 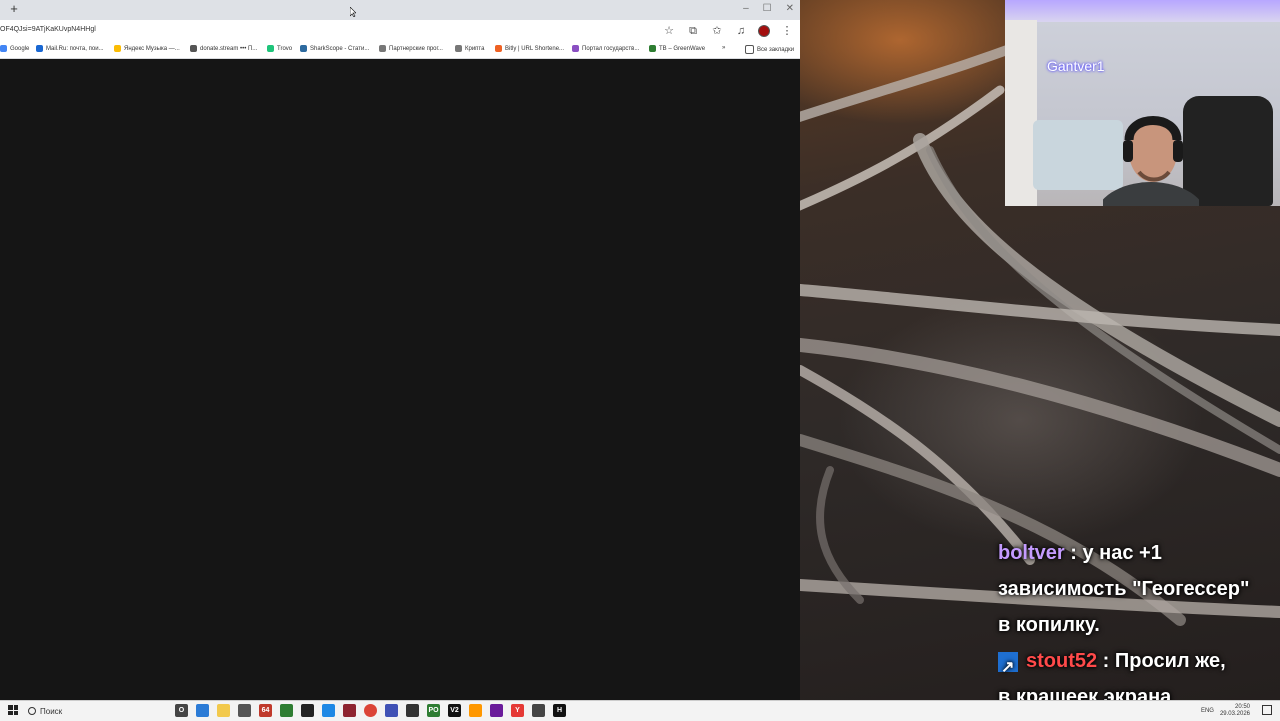 What do you see at coordinates (575, 48) in the screenshot?
I see `gov-portal-icon` at bounding box center [575, 48].